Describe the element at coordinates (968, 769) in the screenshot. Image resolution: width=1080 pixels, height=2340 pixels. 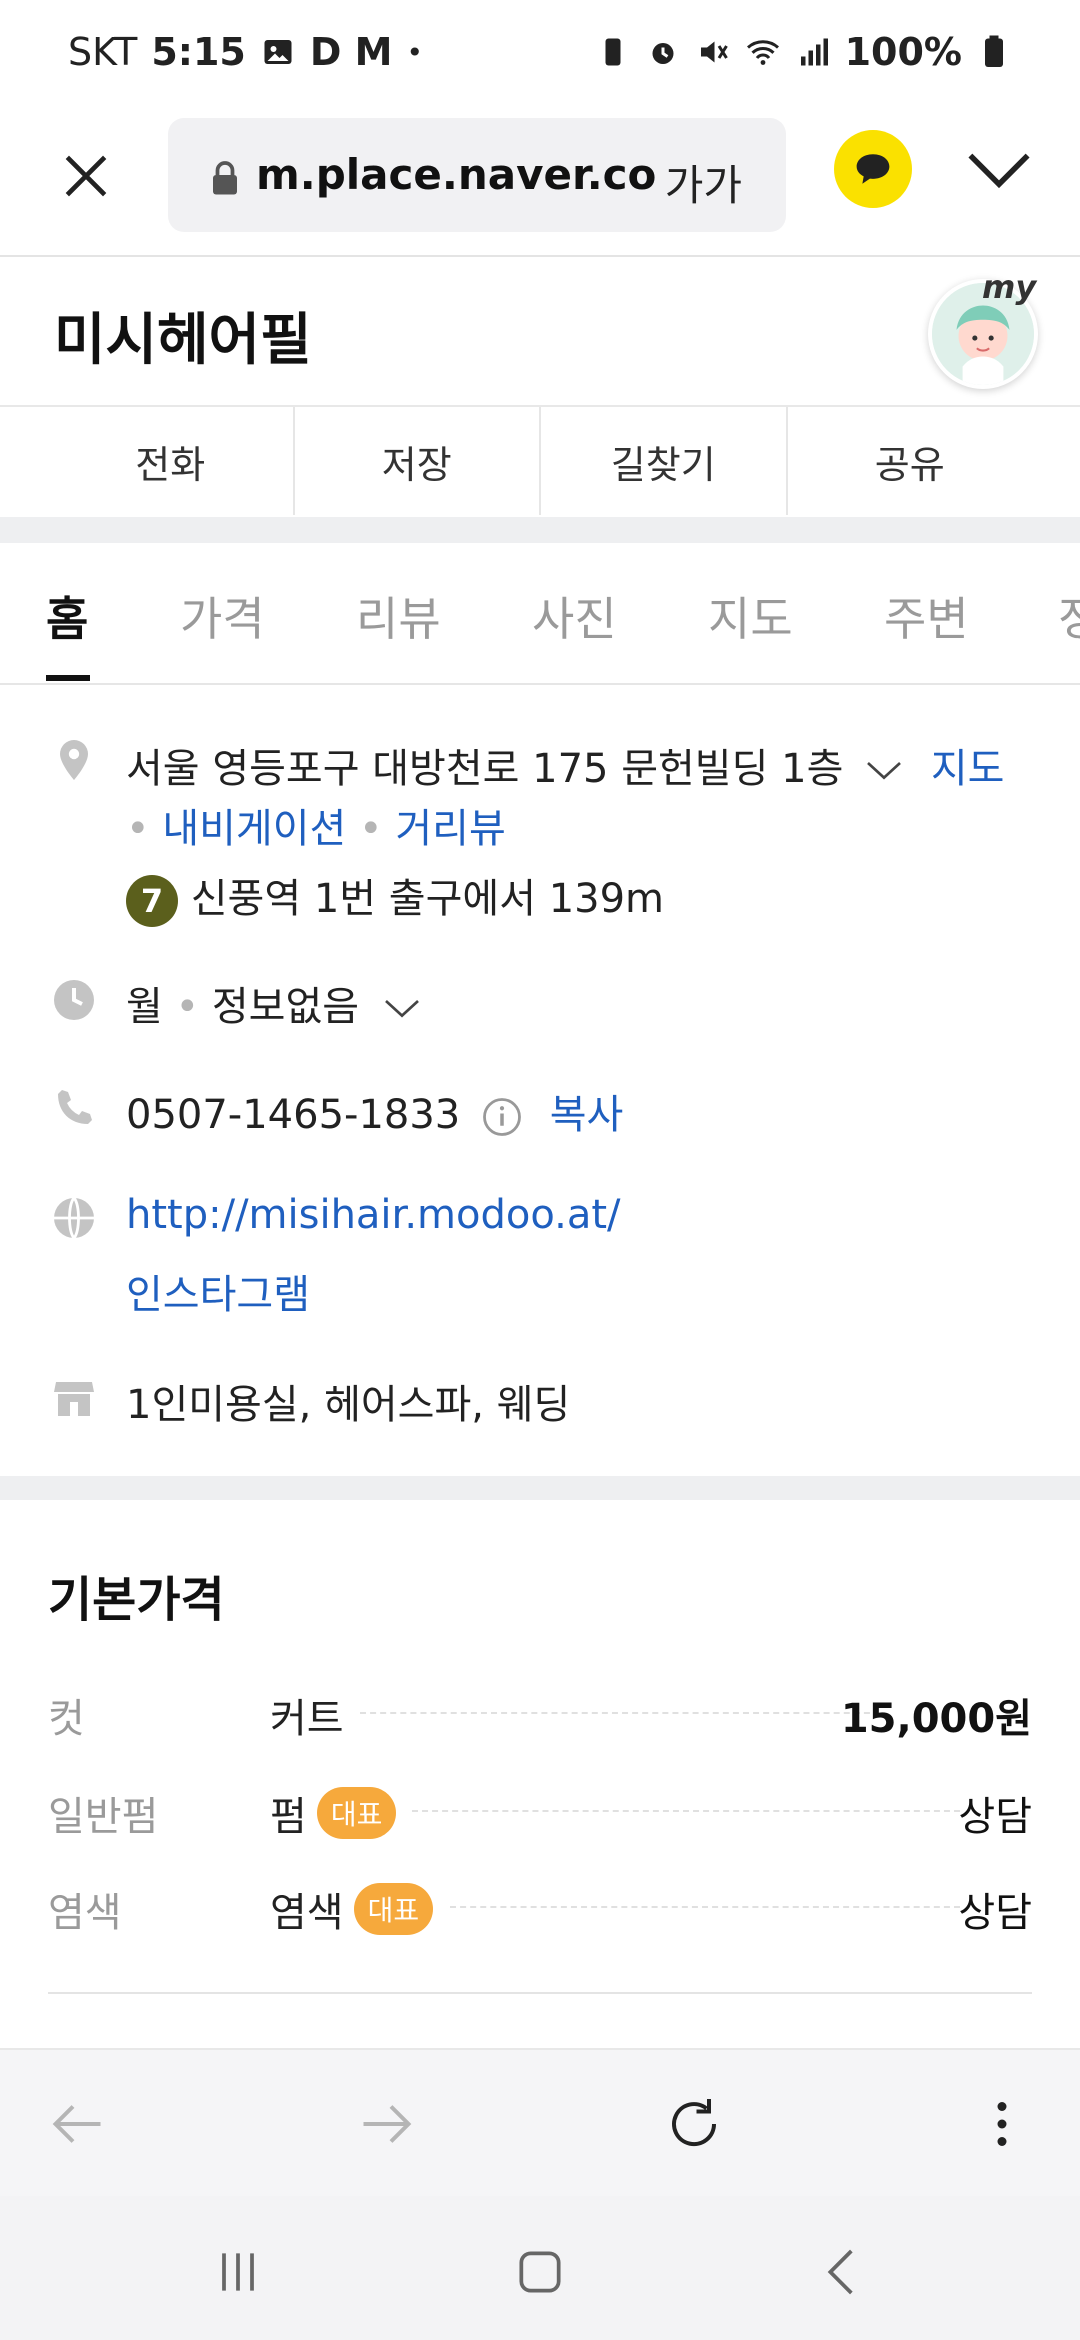
I see `map-link: 지도` at that location.